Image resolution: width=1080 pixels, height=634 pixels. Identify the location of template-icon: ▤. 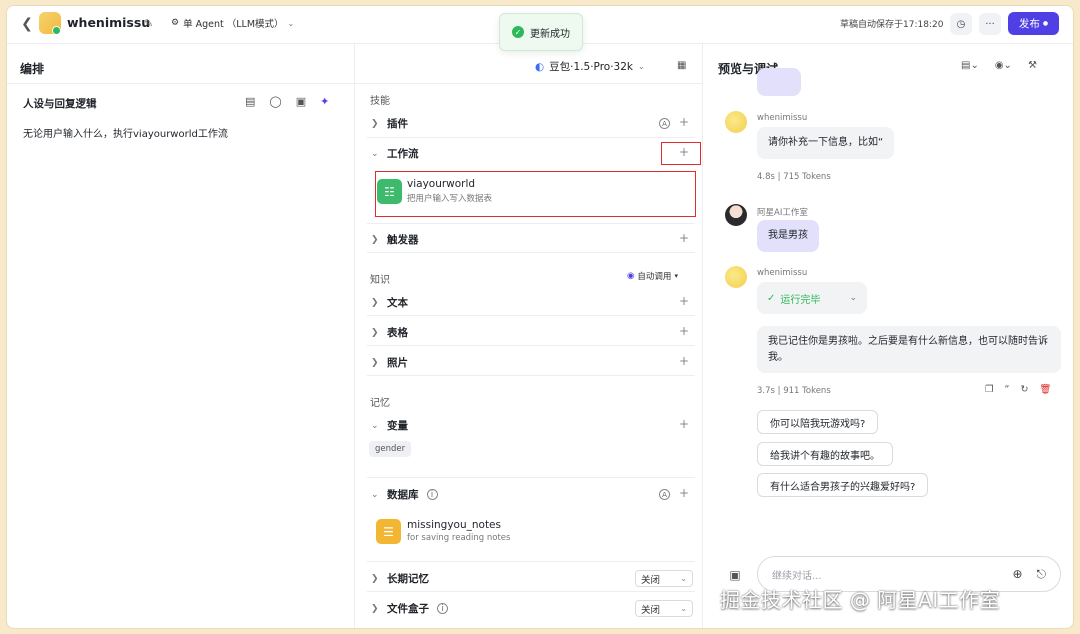
(250, 101).